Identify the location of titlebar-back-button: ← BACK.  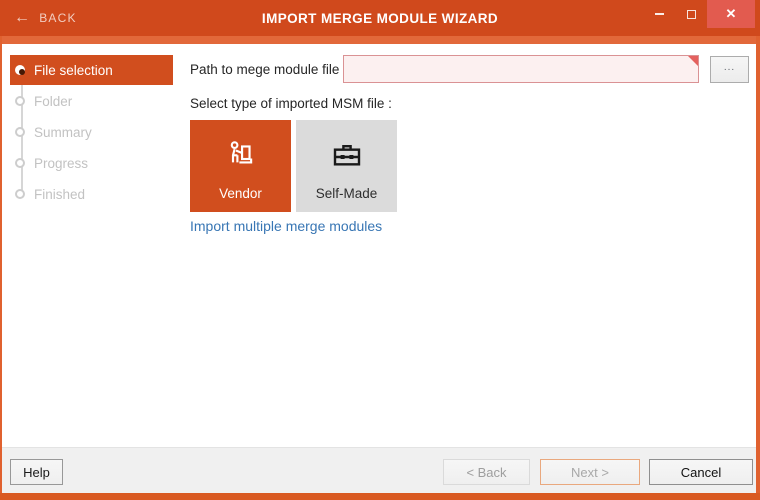
(45, 18).